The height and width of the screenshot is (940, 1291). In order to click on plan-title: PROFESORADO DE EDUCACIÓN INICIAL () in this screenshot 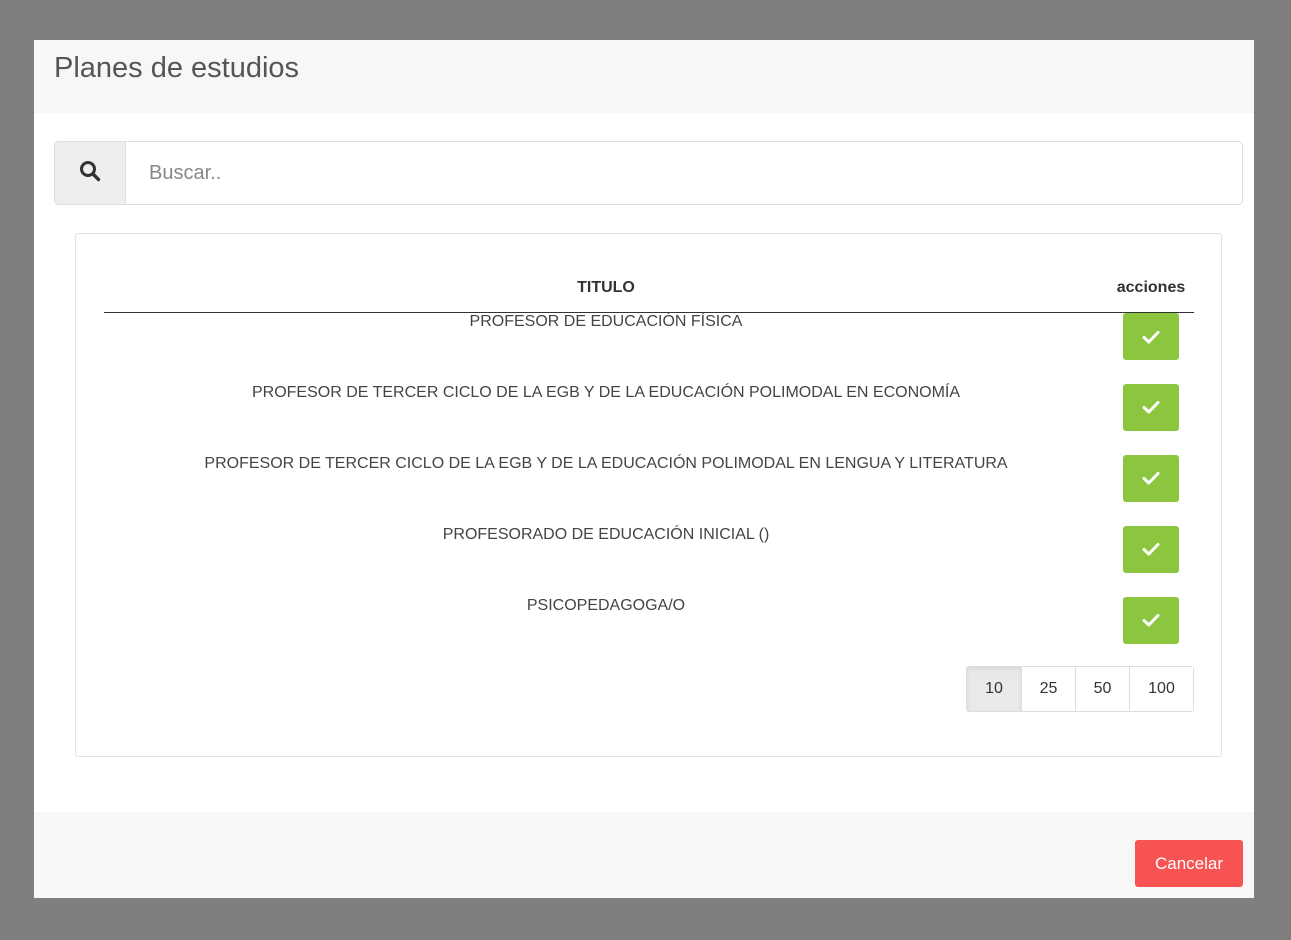, I will do `click(606, 534)`.